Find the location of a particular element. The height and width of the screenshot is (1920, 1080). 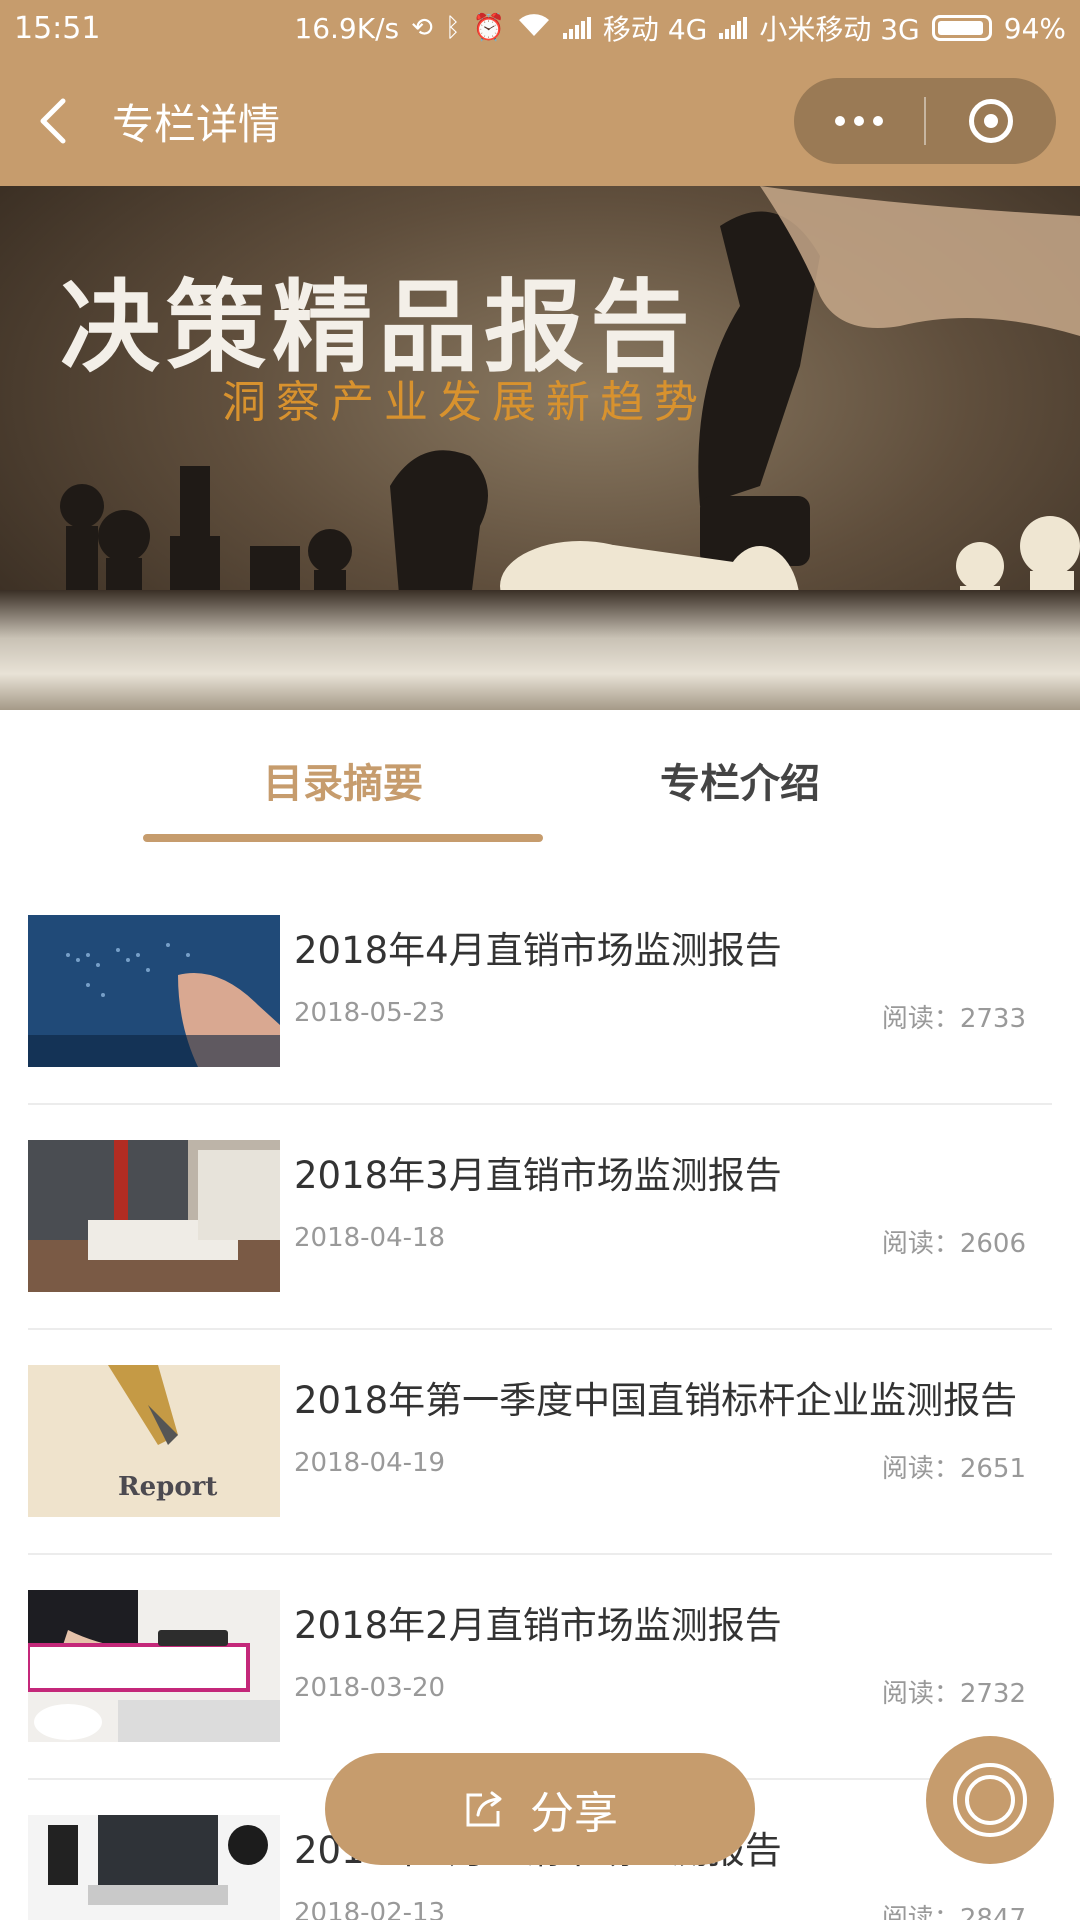

article-date: 2018-04-19 is located at coordinates (370, 1463).